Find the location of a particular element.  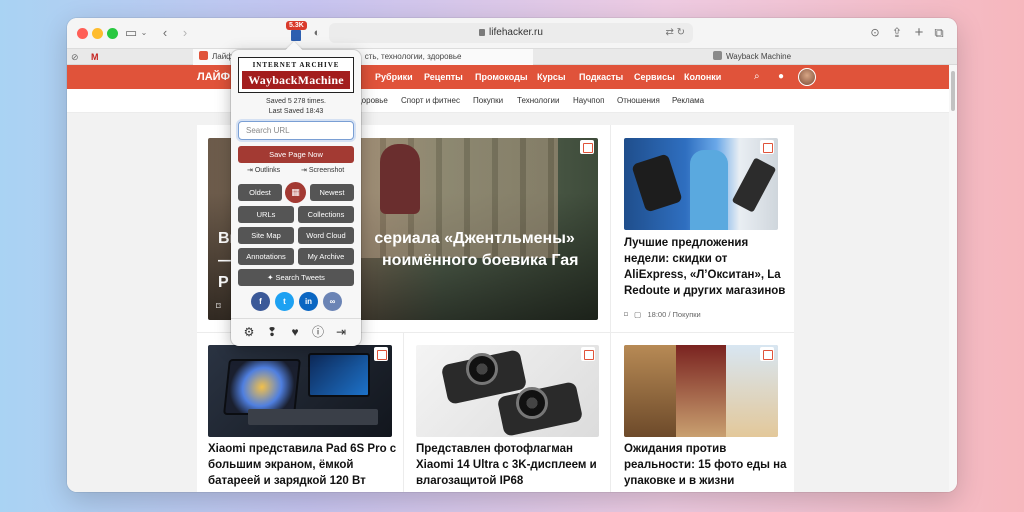

settings-gear-icon: ⚙ is located at coordinates (249, 332).